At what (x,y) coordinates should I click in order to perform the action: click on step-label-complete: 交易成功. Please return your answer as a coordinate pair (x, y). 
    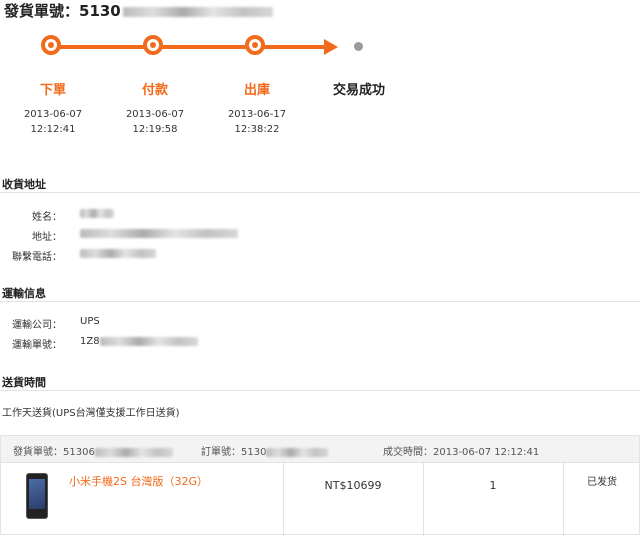
    Looking at the image, I should click on (358, 90).